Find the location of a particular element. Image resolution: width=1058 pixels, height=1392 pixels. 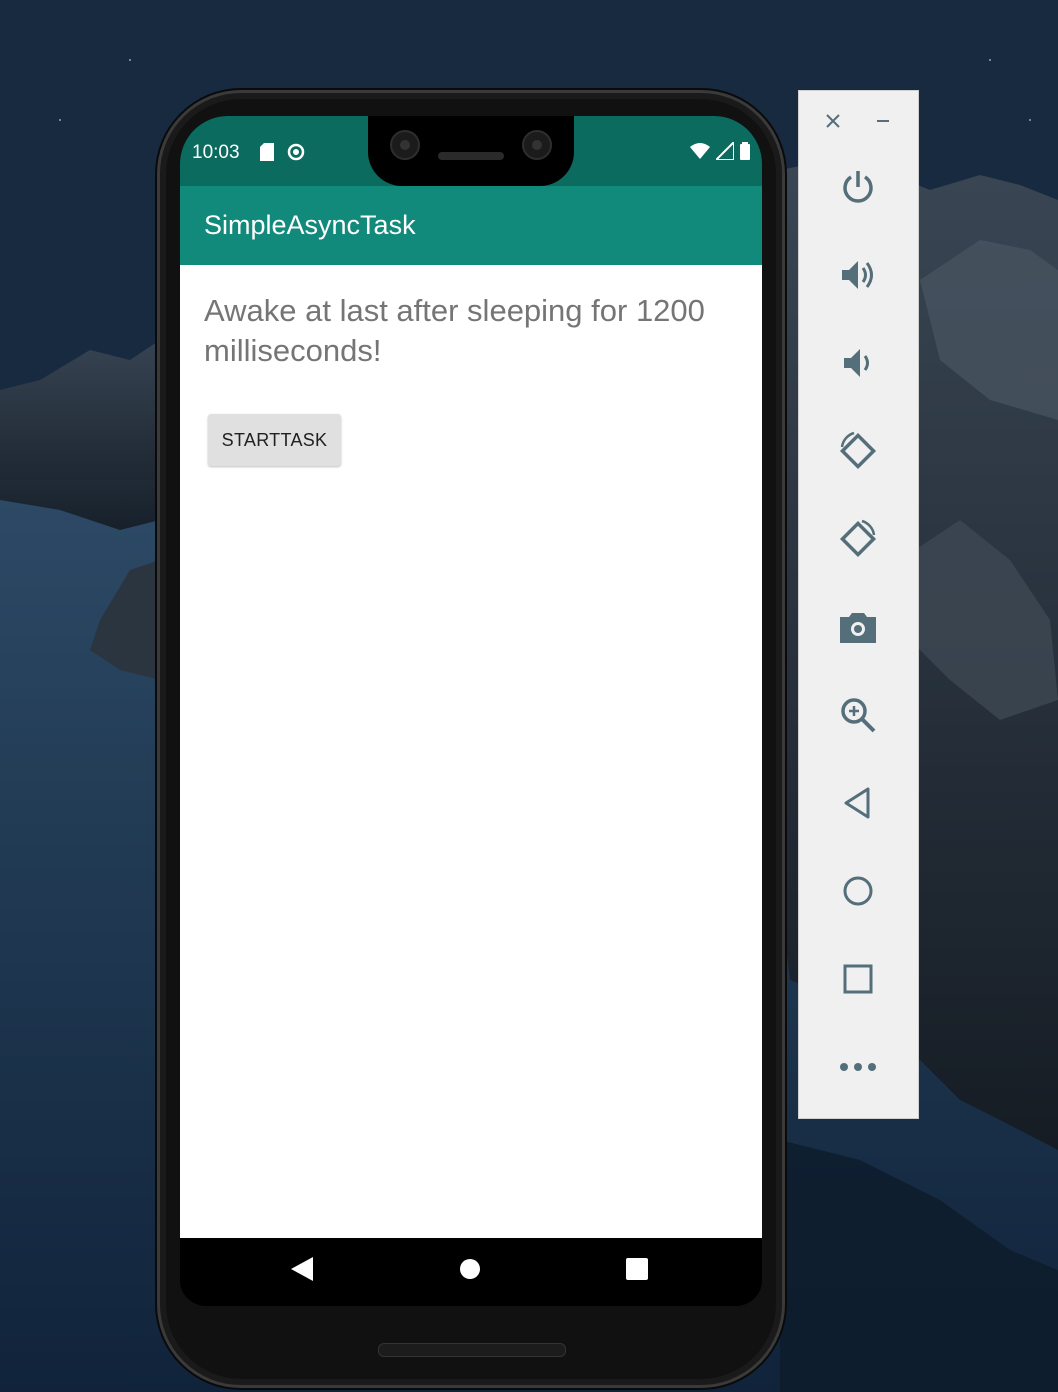

front-sensor is located at coordinates (537, 145).